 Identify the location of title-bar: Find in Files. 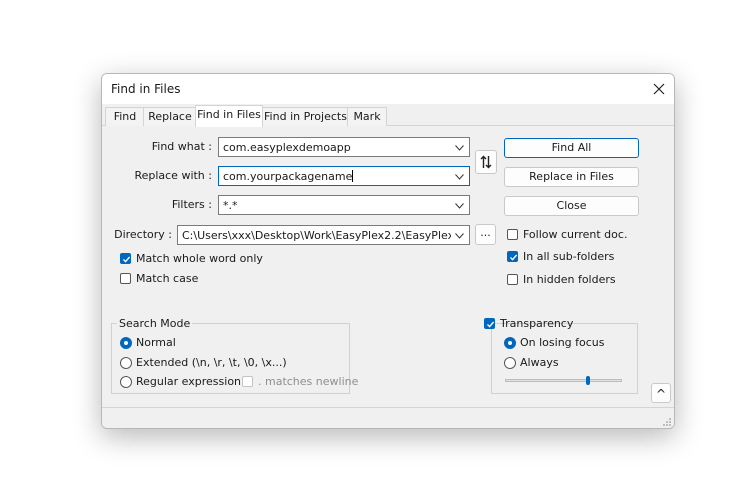
(388, 89).